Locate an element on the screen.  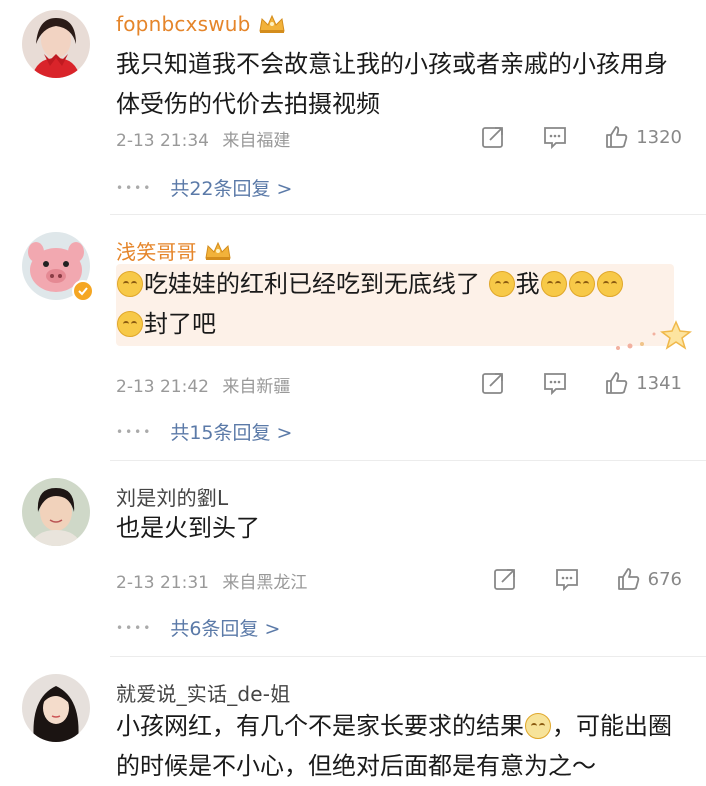
comment-text: 吃娃娃的红利已经吃到无底线了 我 封了吧 is located at coordinates (395, 305).